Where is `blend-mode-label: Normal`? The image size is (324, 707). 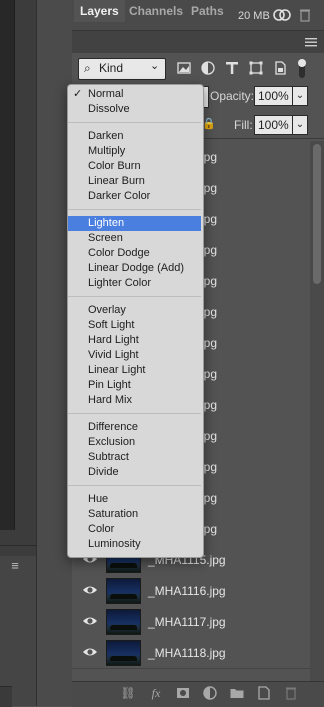
blend-mode-label: Normal is located at coordinates (106, 94).